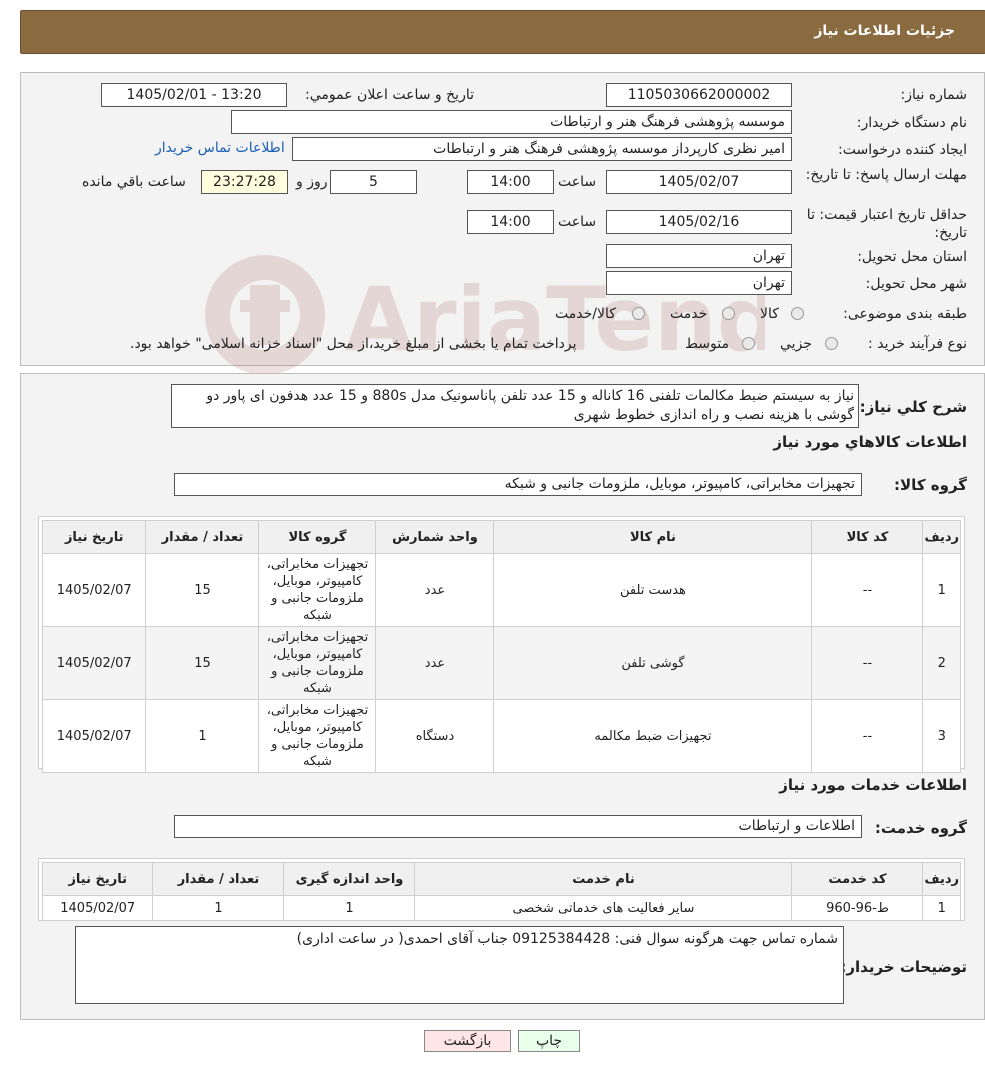 This screenshot has width=985, height=1074. What do you see at coordinates (603, 908) in the screenshot?
I see `services-name: ساير فعاليت های خدماتی شخصی` at bounding box center [603, 908].